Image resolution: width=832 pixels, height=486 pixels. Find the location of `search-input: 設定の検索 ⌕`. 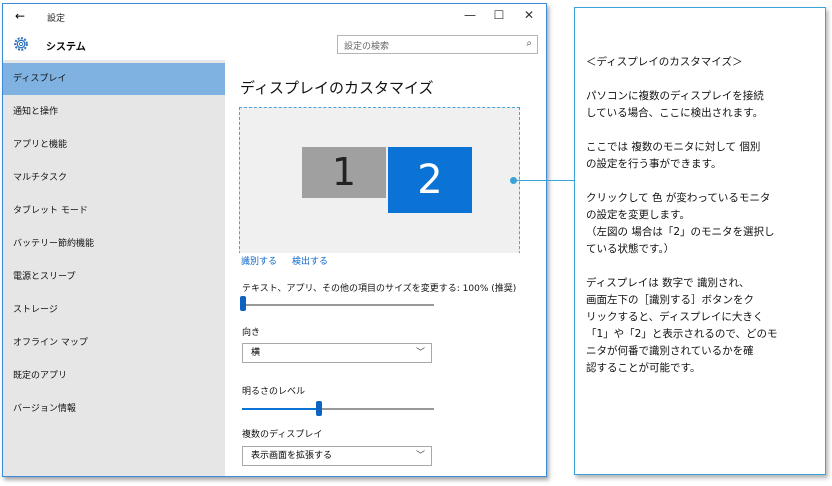

search-input: 設定の検索 ⌕ is located at coordinates (437, 44).